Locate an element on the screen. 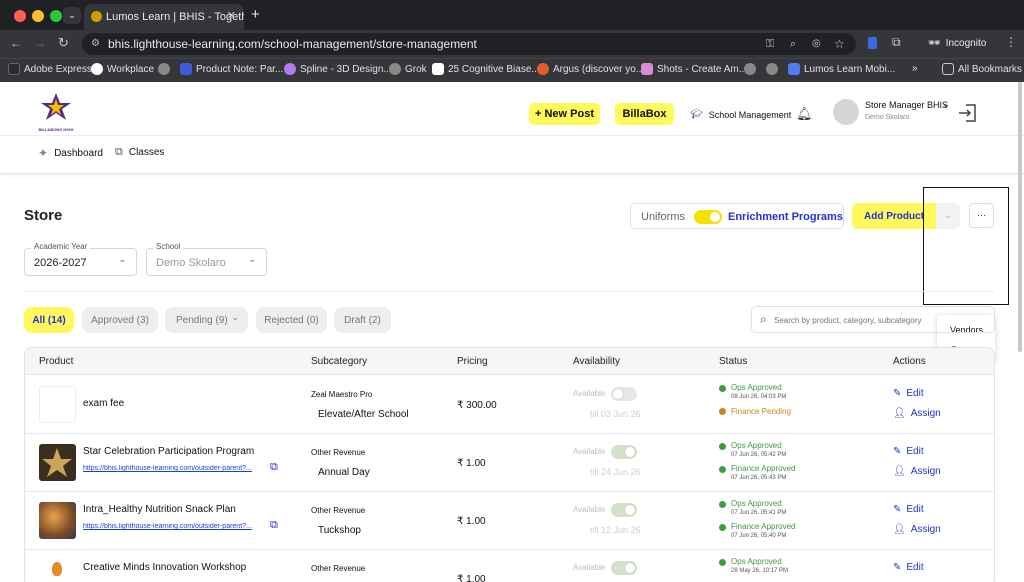  academic-year-select: Academic Year 2026-2027 ⌄ is located at coordinates (80, 259).